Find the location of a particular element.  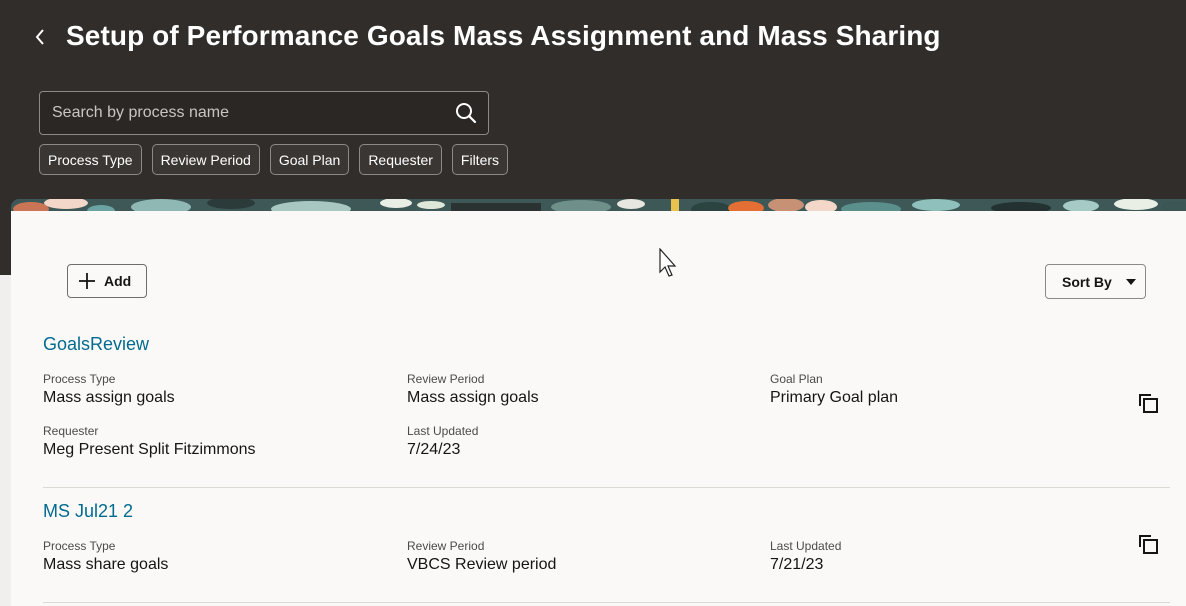

field-last-updated: Last Updated 7/24/23 is located at coordinates (442, 441).